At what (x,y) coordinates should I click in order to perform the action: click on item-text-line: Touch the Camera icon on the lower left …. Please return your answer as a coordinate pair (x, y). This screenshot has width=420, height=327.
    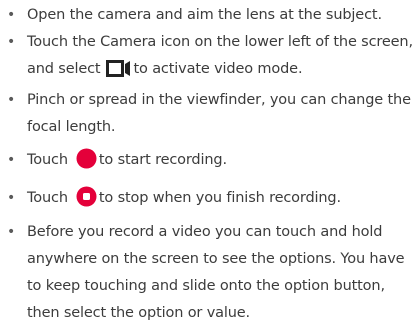
    Looking at the image, I should click on (220, 42).